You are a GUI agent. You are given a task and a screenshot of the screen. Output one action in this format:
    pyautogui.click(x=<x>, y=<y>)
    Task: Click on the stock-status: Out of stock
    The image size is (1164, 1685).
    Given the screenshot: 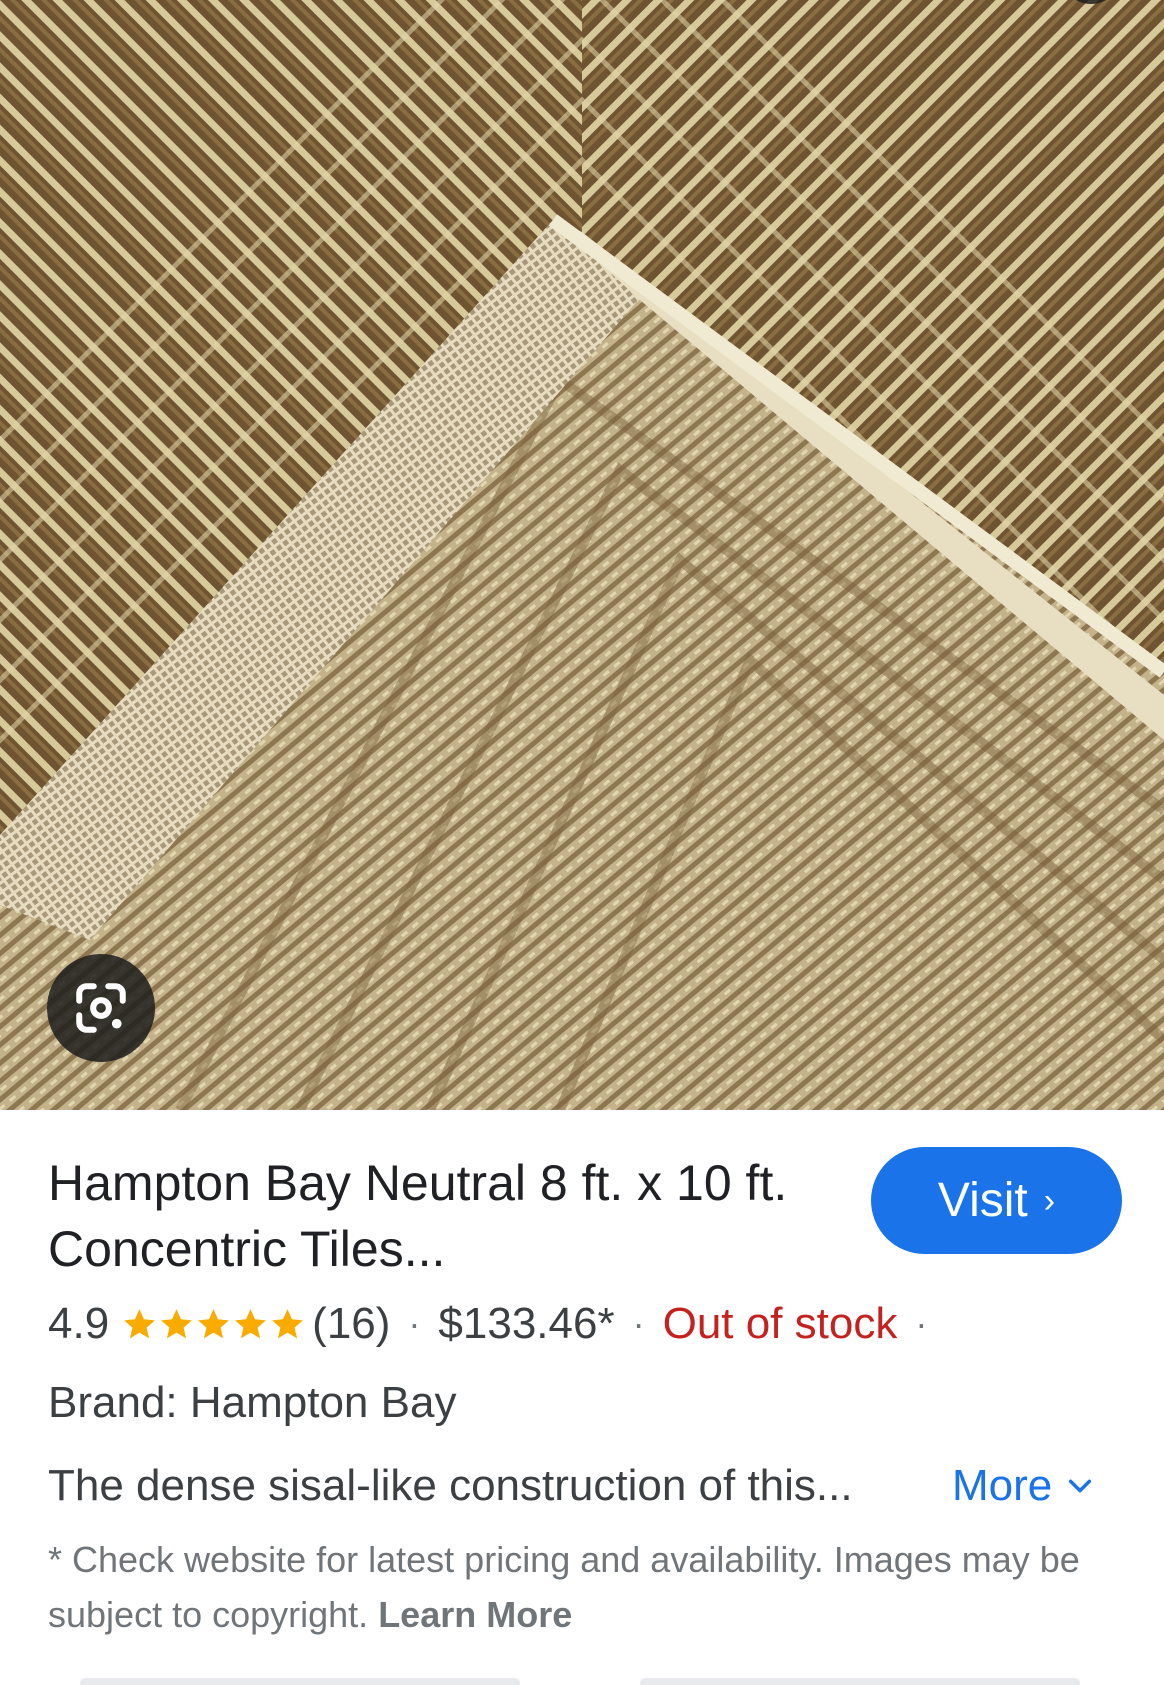 What is the action you would take?
    pyautogui.click(x=780, y=1323)
    